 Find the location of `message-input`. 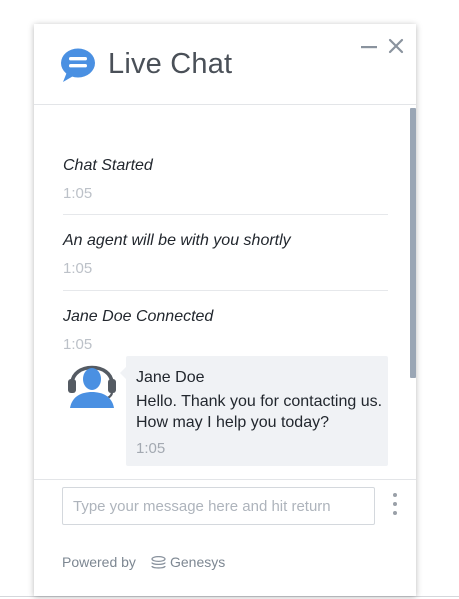

message-input is located at coordinates (218, 506).